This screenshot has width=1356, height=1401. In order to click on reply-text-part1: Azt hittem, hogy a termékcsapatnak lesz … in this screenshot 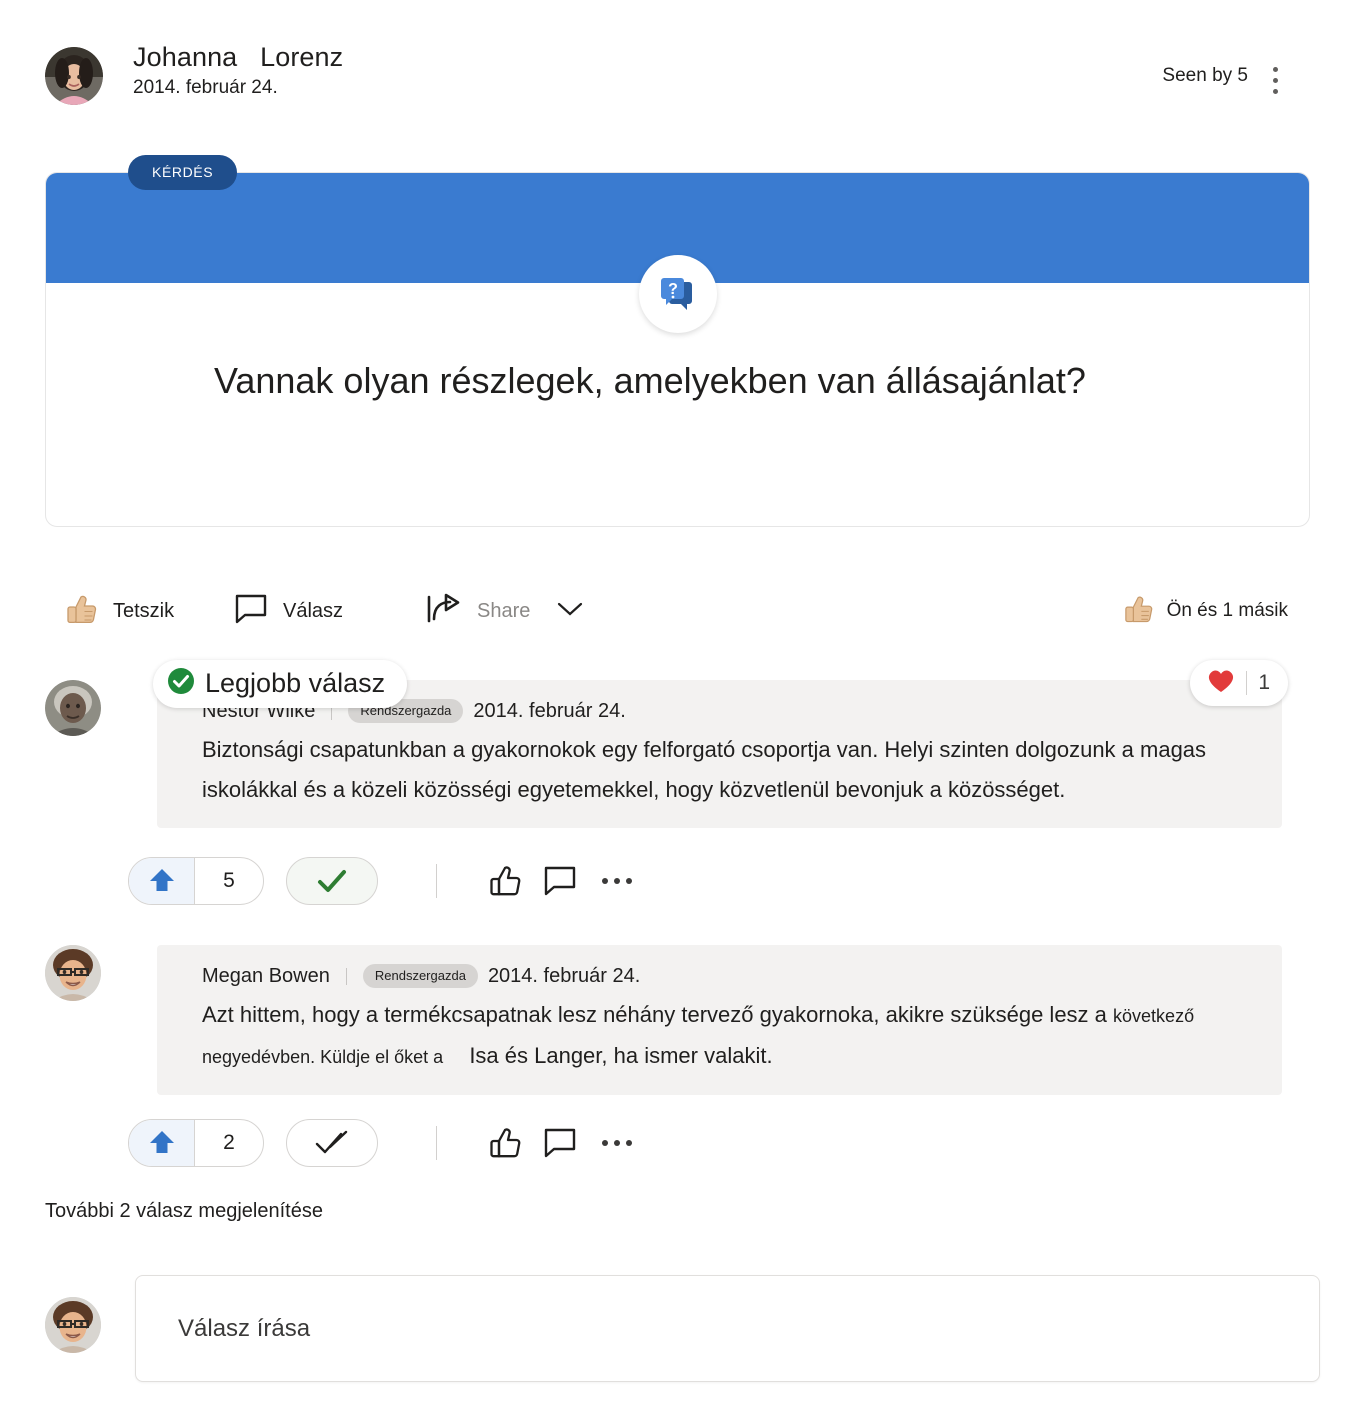, I will do `click(654, 1014)`.